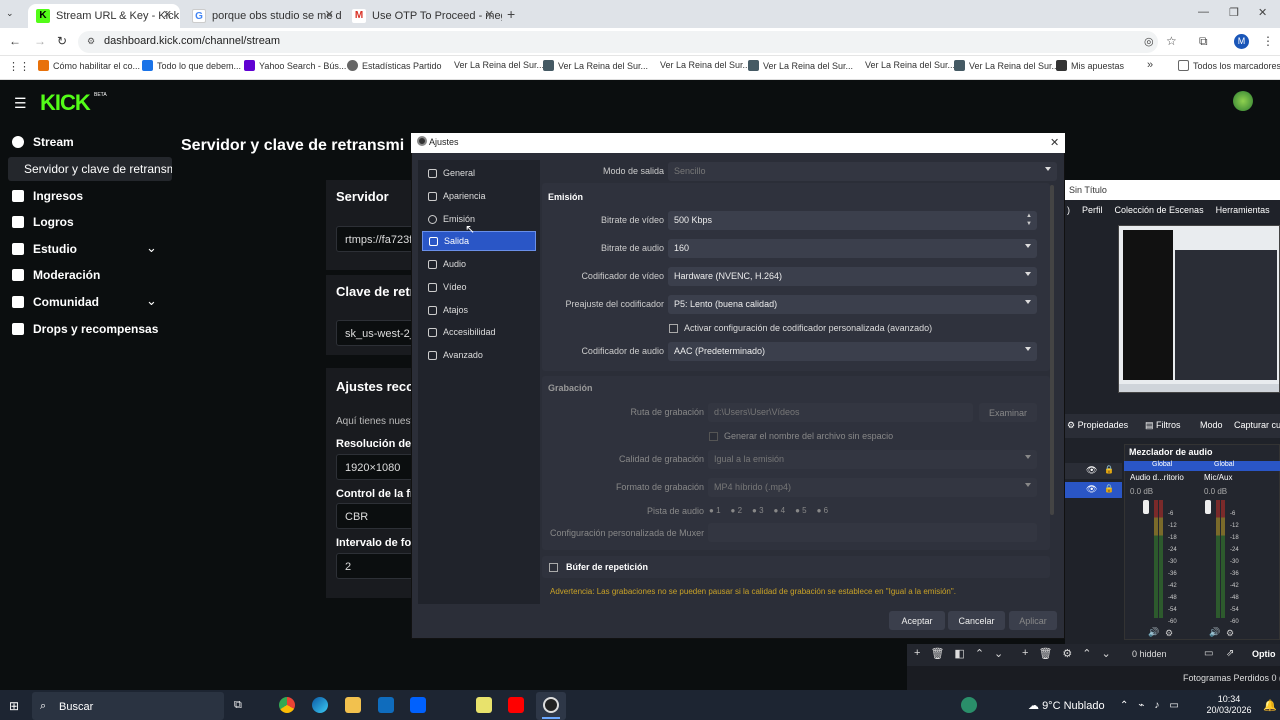 The height and width of the screenshot is (720, 1280). Describe the element at coordinates (376, 516) in the screenshot. I see `framerate-field: CBR` at that location.